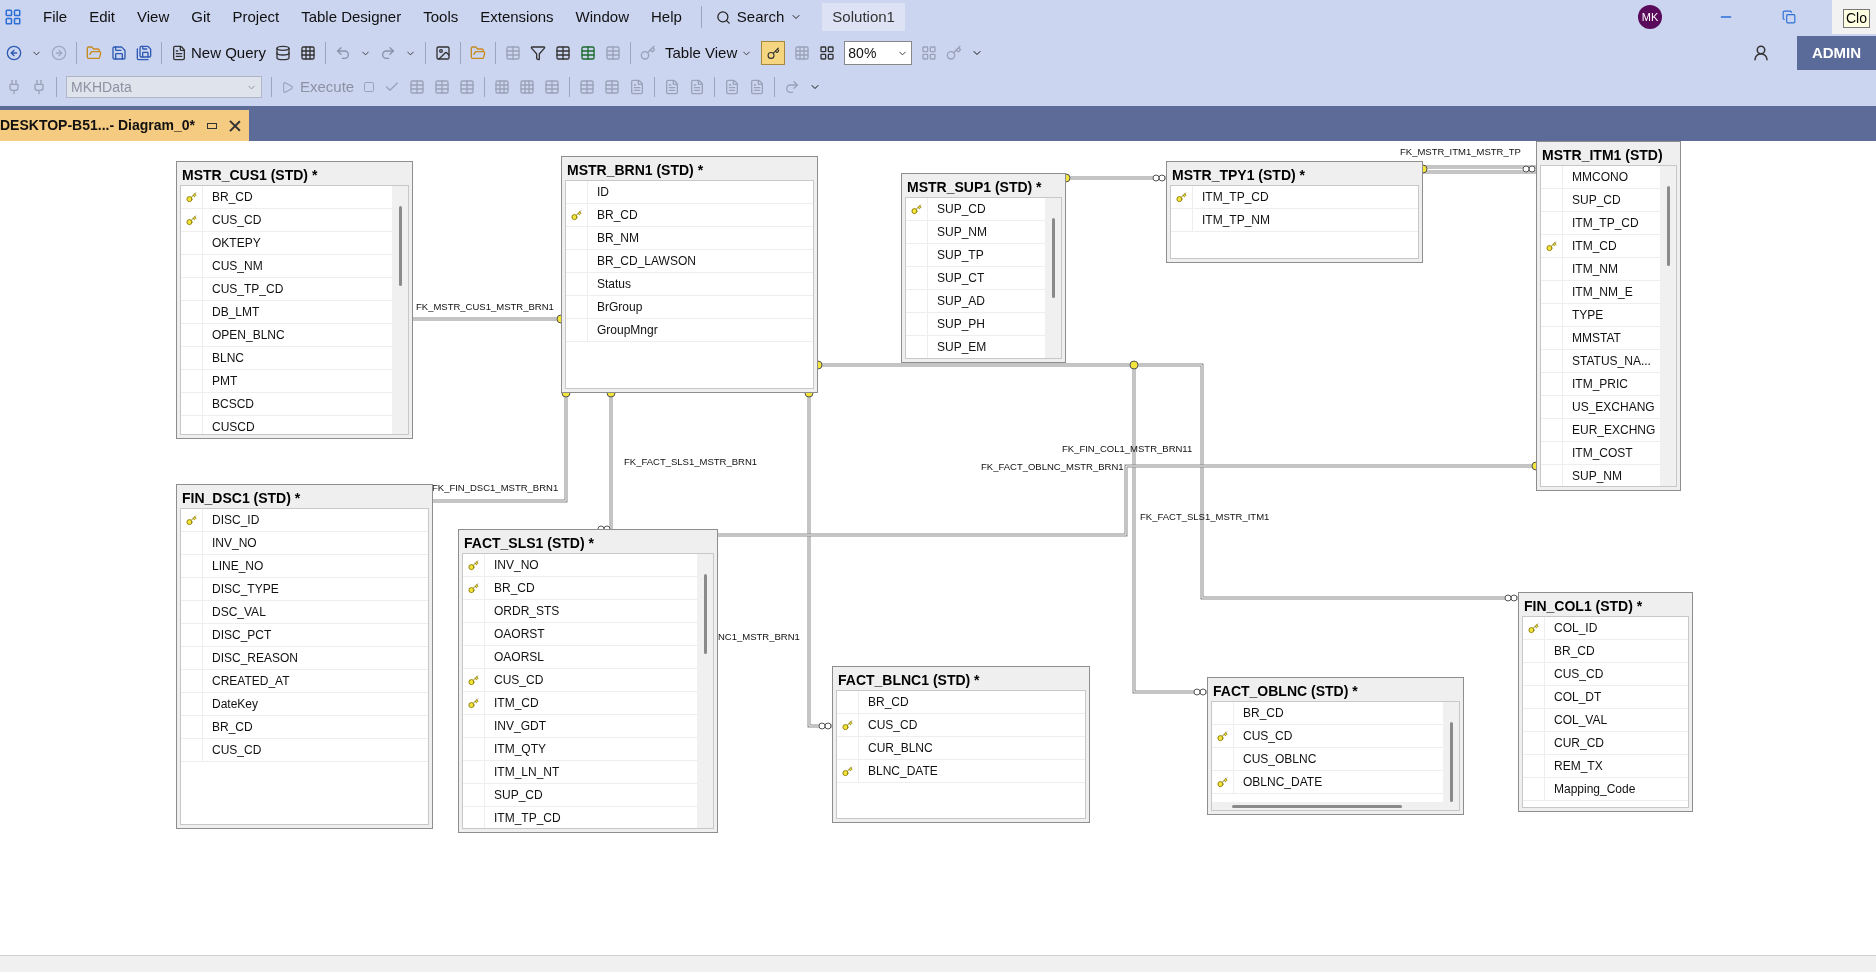 This screenshot has height=972, width=1876. Describe the element at coordinates (602, 17) in the screenshot. I see `menu-item: Window` at that location.